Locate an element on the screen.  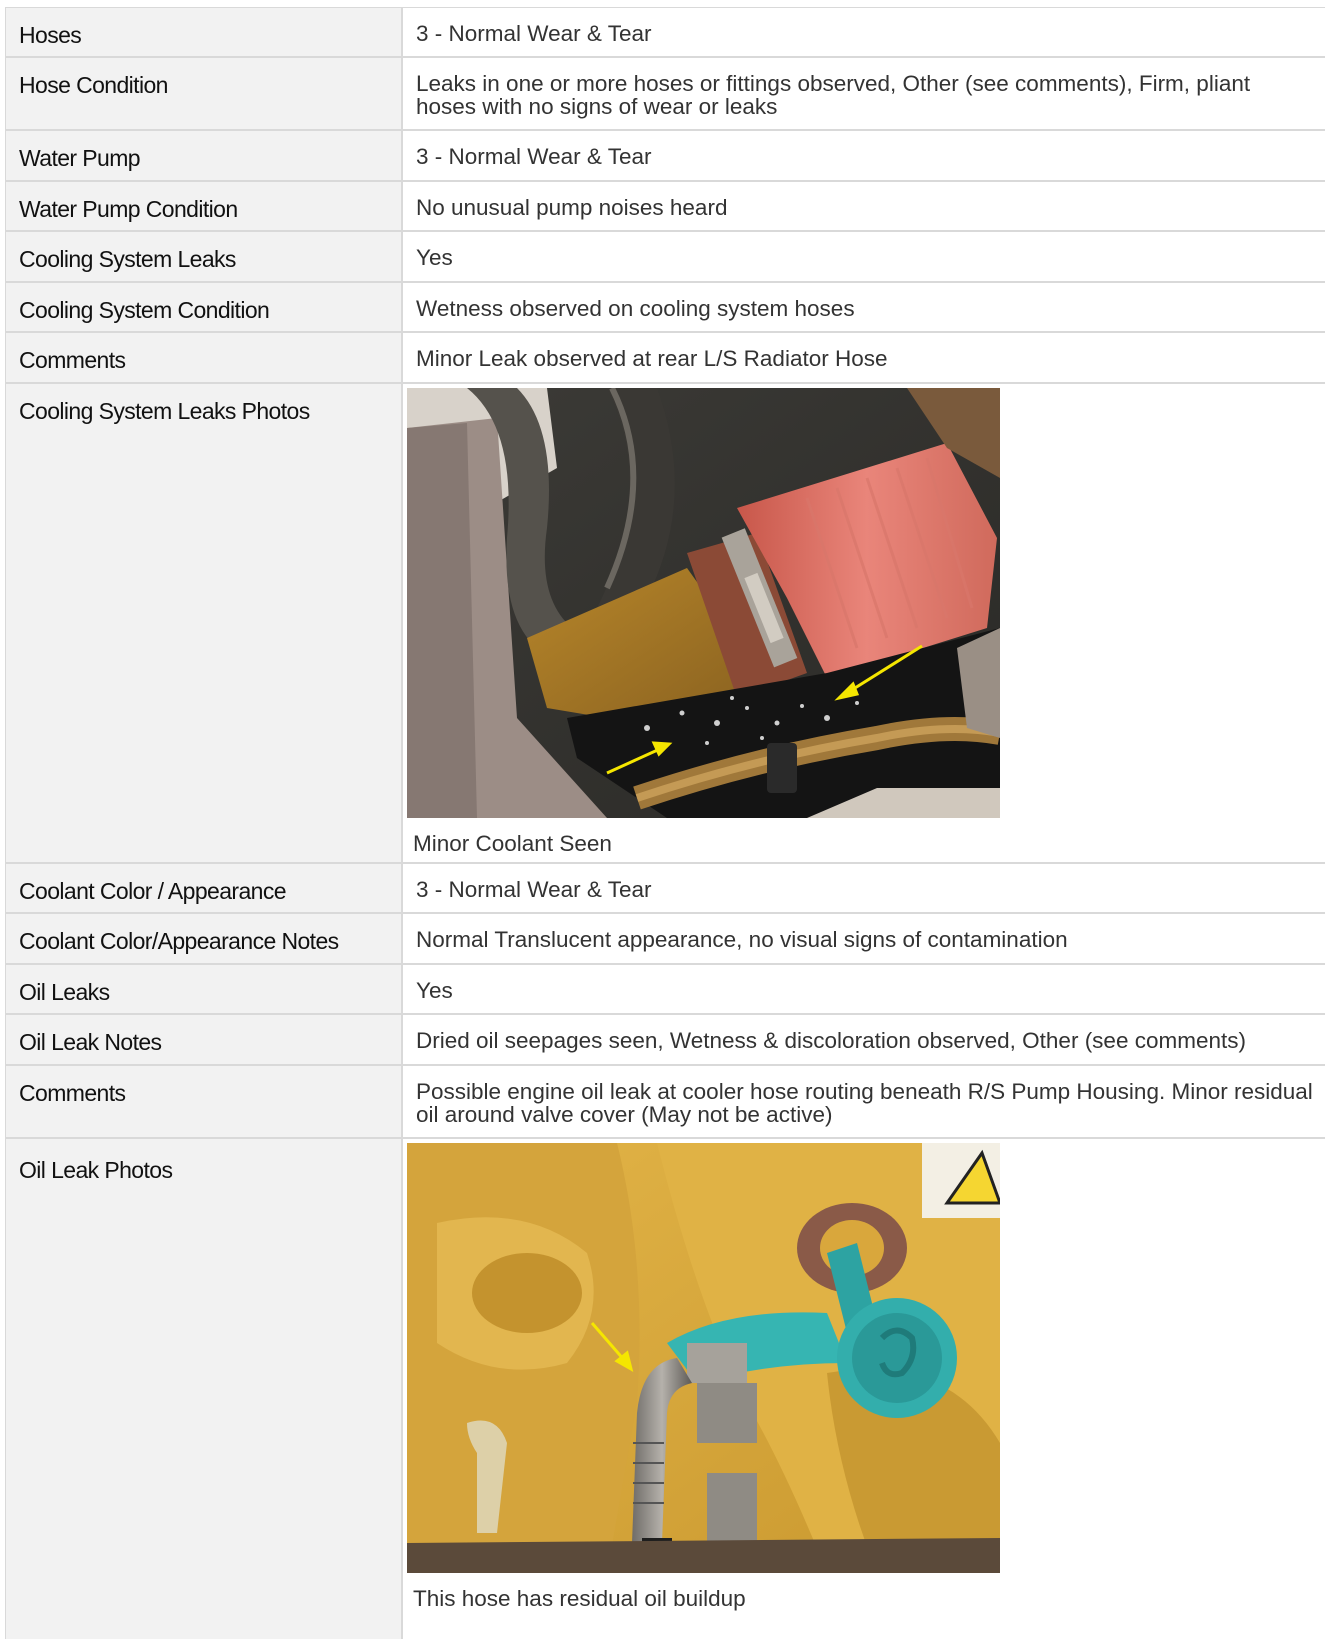
table-row: Hoses 3 - Normal Wear & Tear is located at coordinates (665, 33).